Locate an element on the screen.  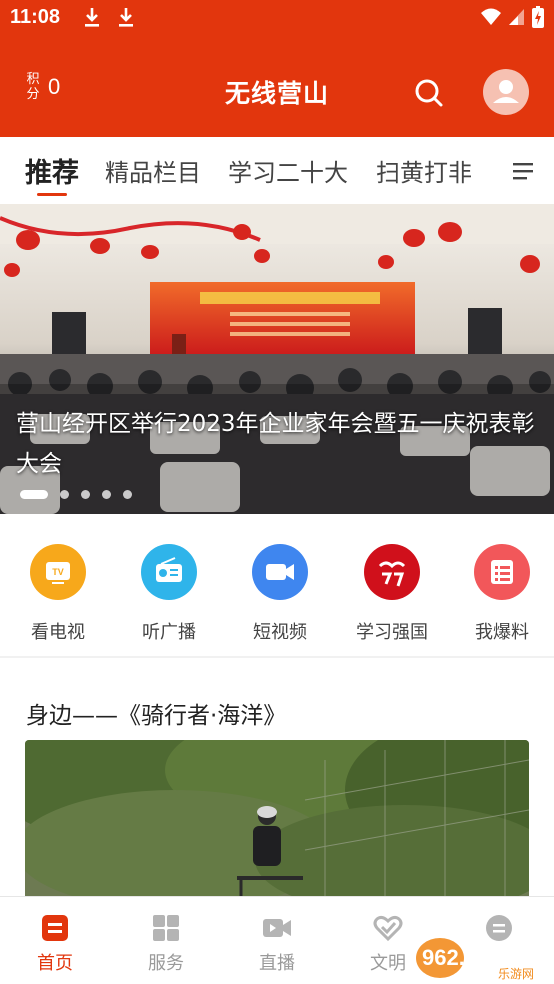
action-listen-radio: 听广播 is located at coordinates (169, 594).